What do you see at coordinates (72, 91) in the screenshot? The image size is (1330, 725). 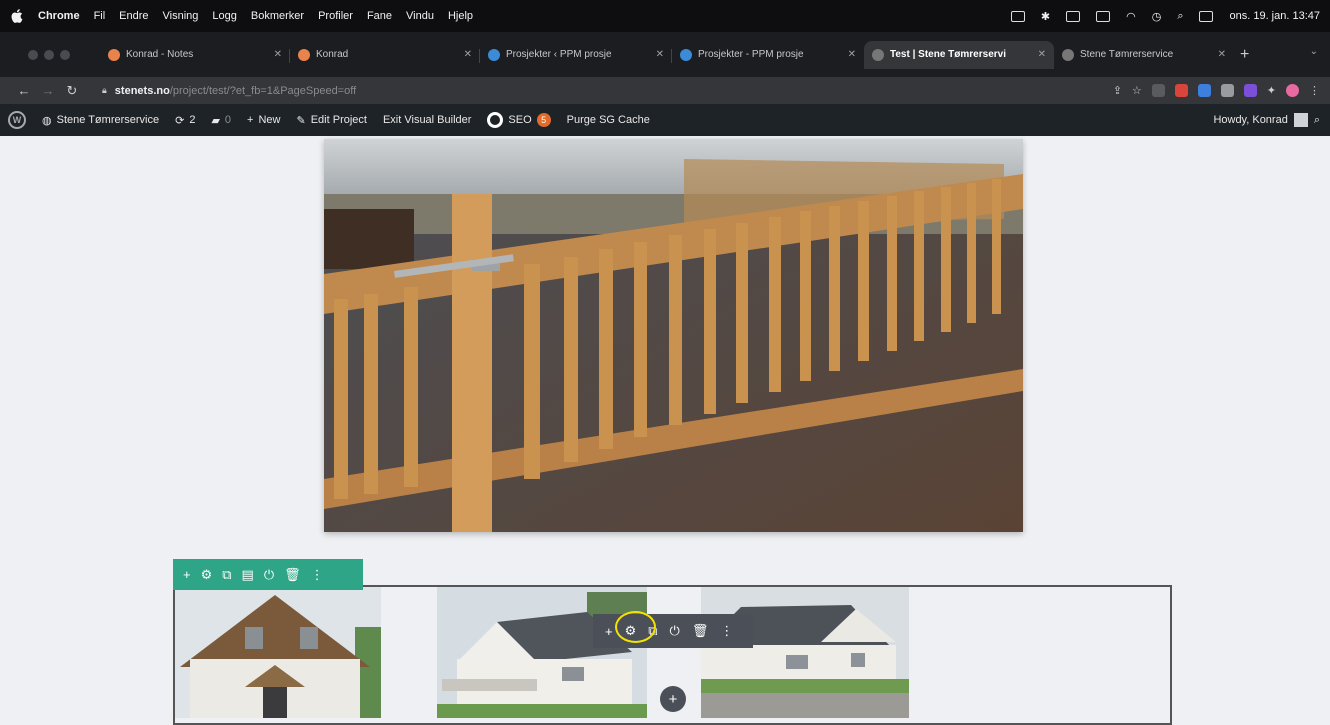 I see `reload-icon: ↻` at bounding box center [72, 91].